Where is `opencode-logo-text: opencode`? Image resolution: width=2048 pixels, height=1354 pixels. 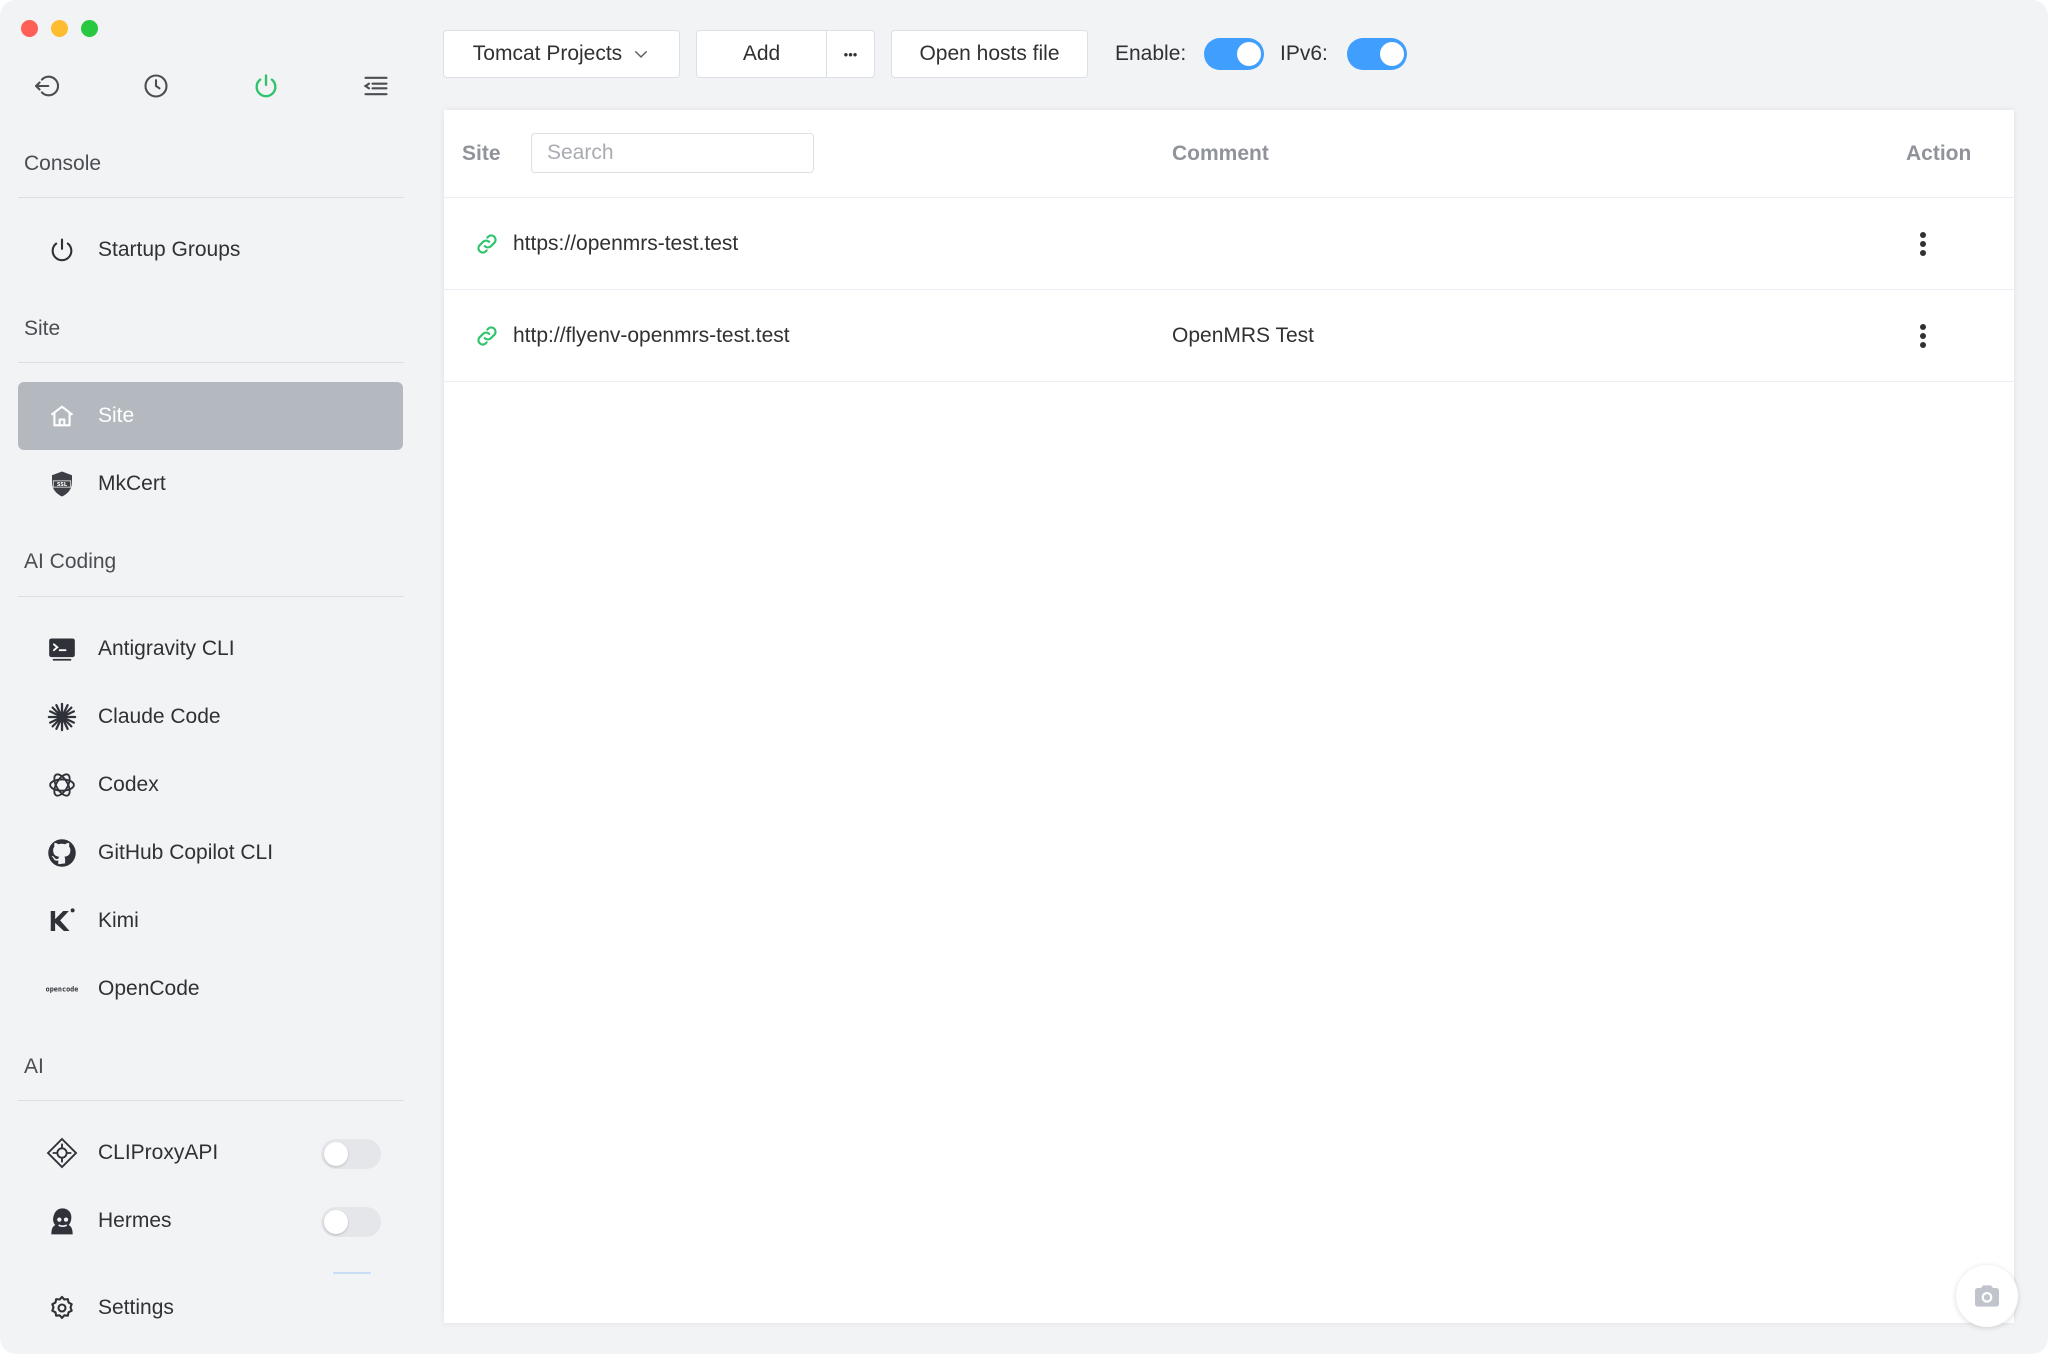 opencode-logo-text: opencode is located at coordinates (62, 990).